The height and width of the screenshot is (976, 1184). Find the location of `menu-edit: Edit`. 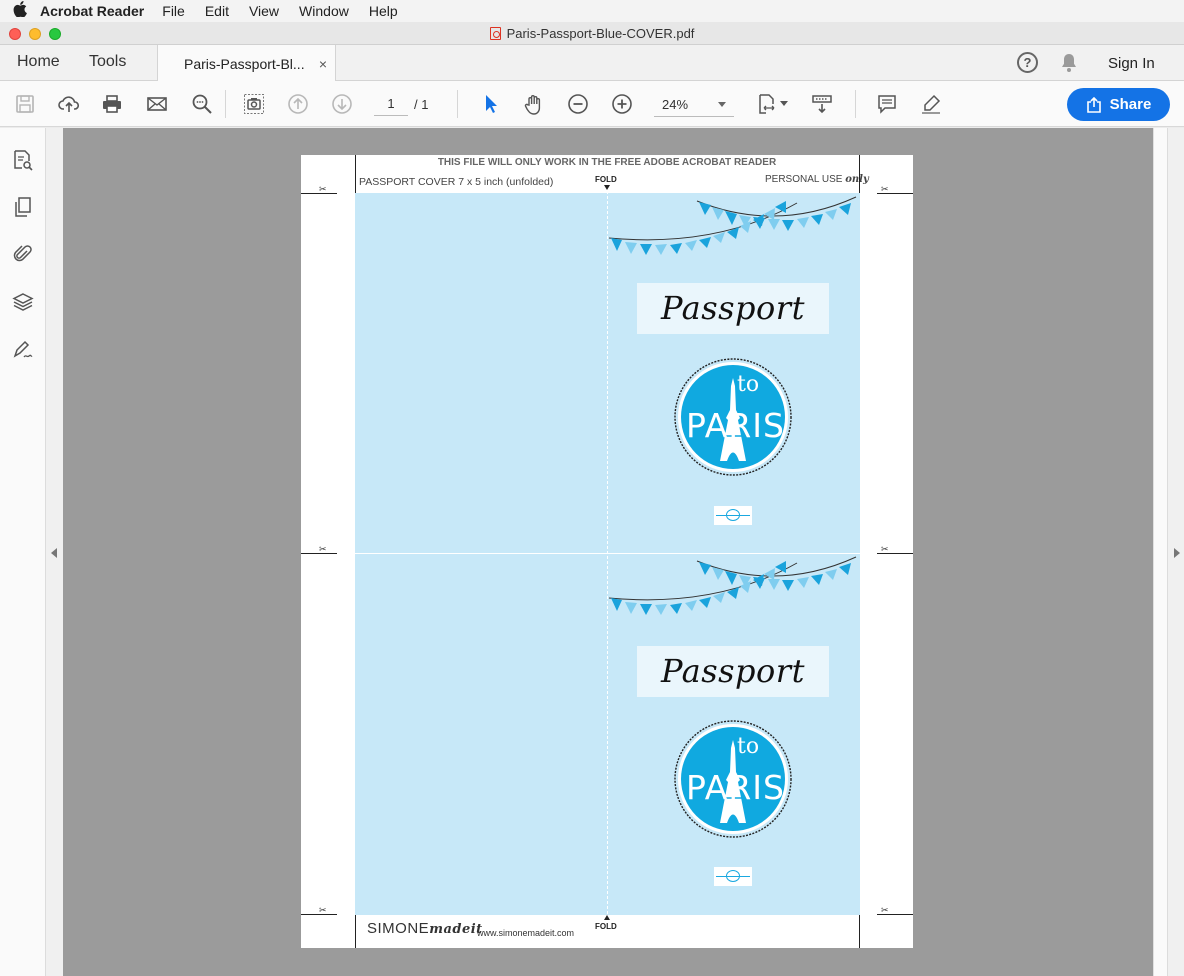

menu-edit: Edit is located at coordinates (217, 11).